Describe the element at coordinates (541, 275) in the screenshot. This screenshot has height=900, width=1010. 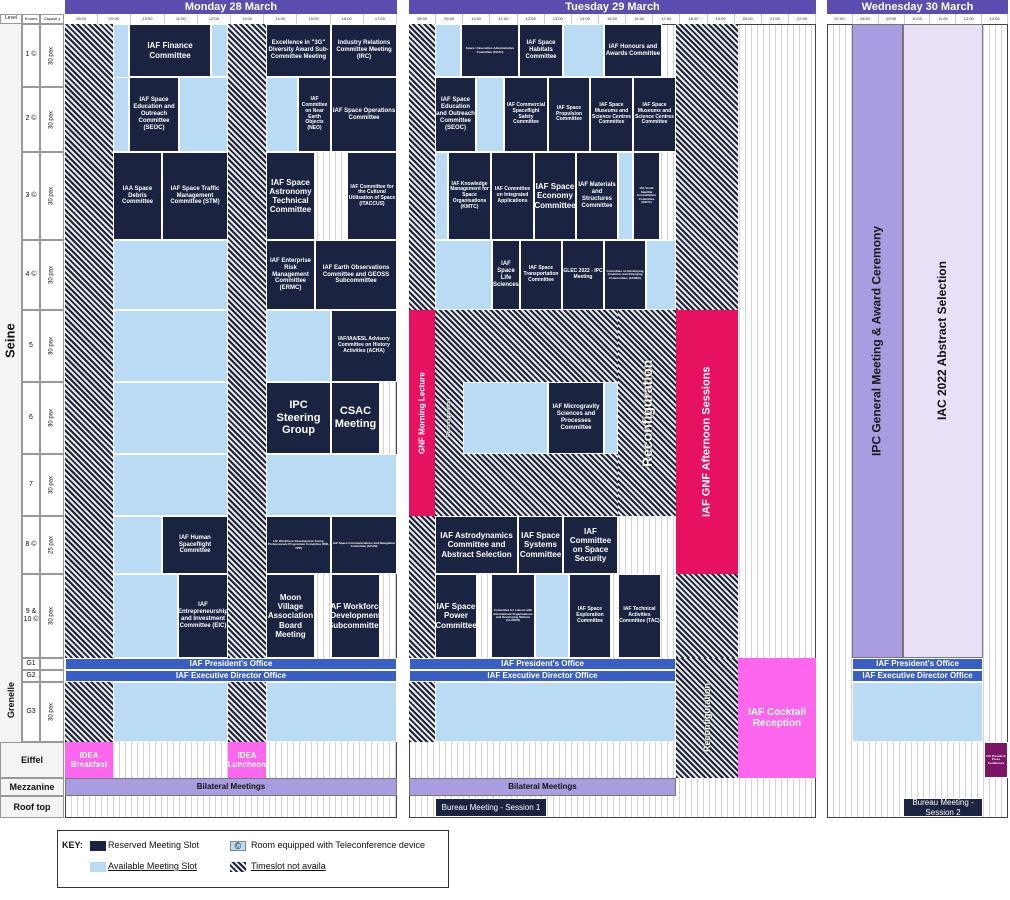
I see `meeting-slot: IAF Space Transportation Committee` at that location.